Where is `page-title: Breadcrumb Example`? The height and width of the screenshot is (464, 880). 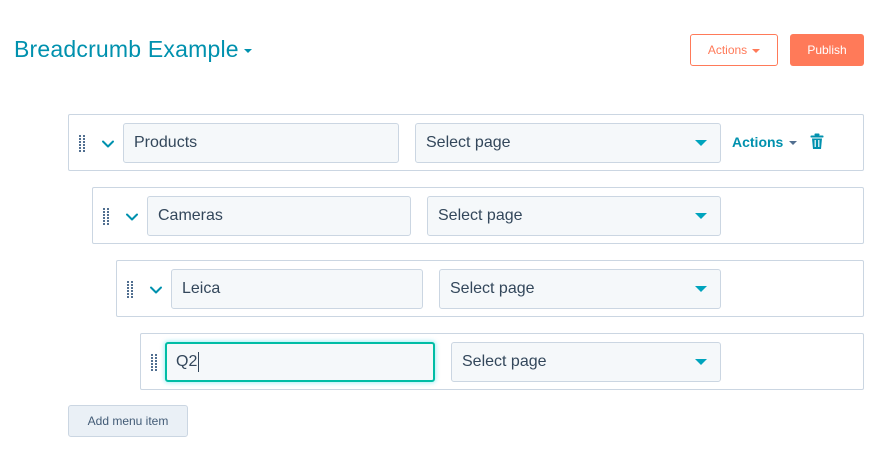 page-title: Breadcrumb Example is located at coordinates (126, 49).